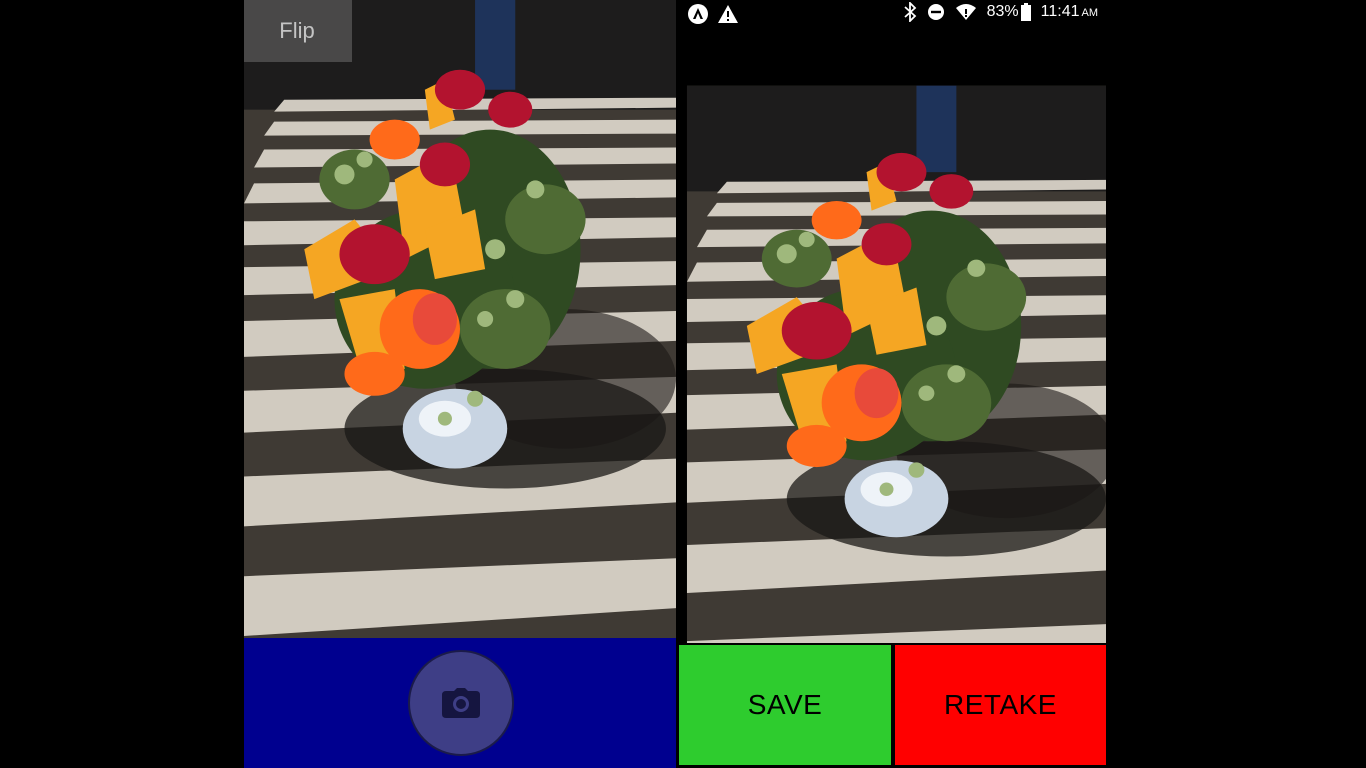 The width and height of the screenshot is (1366, 768). I want to click on clock-time: 11:41, so click(1060, 11).